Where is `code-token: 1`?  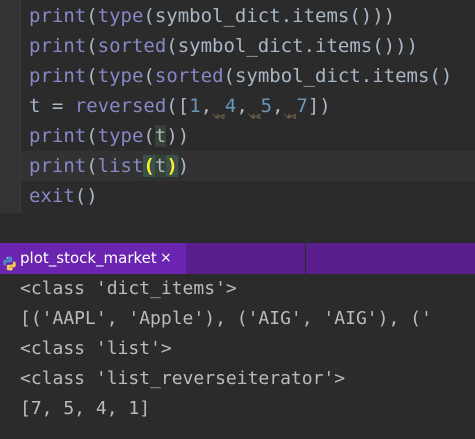 code-token: 1 is located at coordinates (195, 106).